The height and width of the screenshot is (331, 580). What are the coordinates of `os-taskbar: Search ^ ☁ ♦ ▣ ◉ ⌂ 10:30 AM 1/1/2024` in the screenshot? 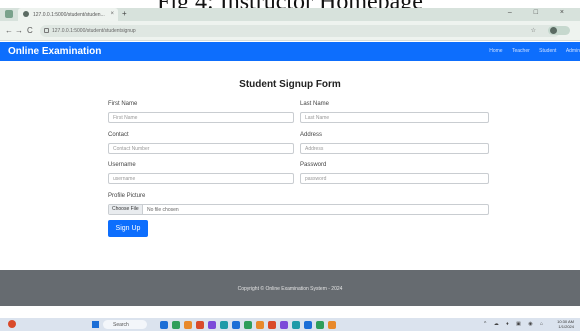 It's located at (290, 324).